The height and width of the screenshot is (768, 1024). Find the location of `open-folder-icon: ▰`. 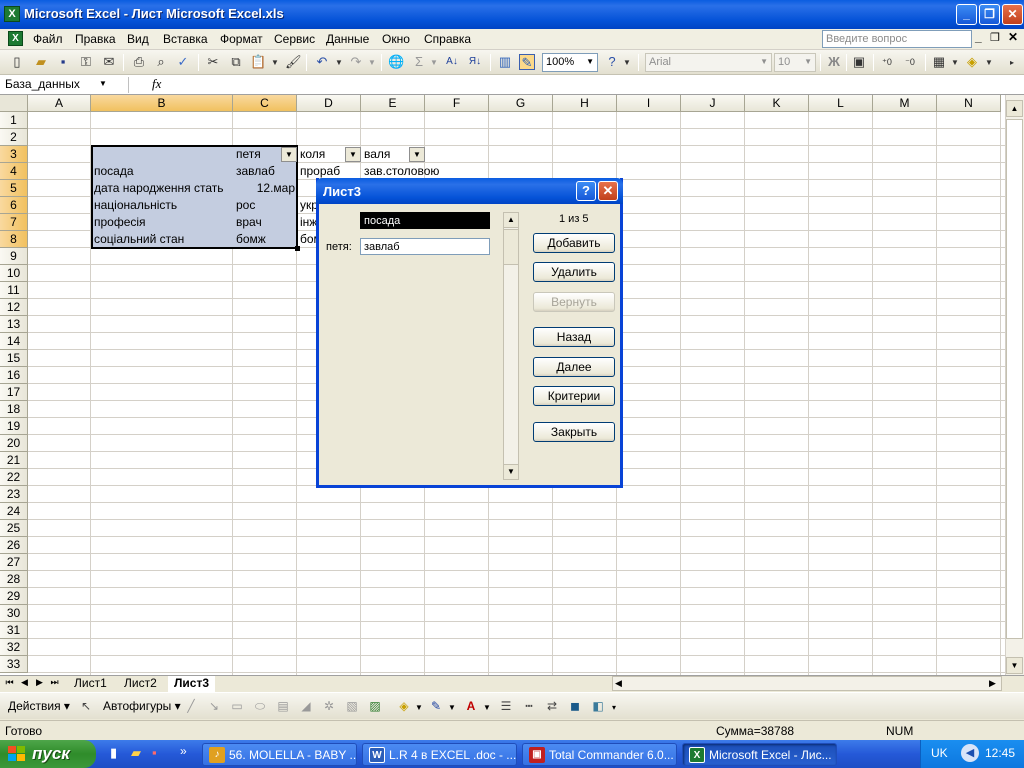

open-folder-icon: ▰ is located at coordinates (41, 62).